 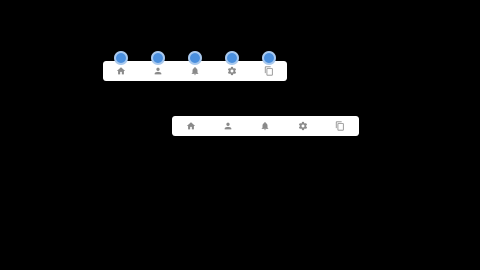 I want to click on tab-bar-bottom, so click(x=265, y=126).